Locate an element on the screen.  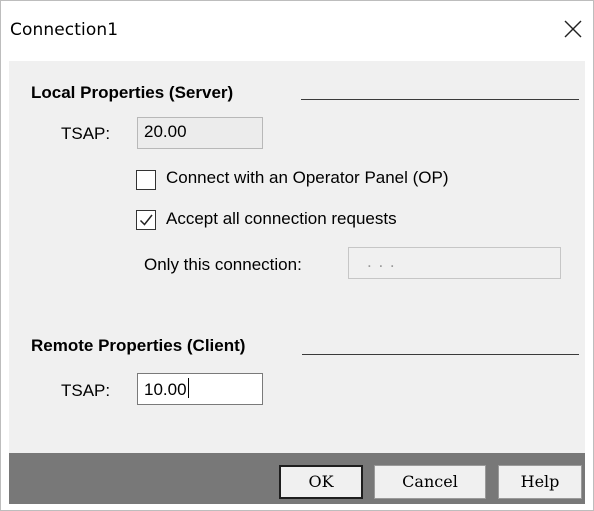
checkmark-icon is located at coordinates (146, 220).